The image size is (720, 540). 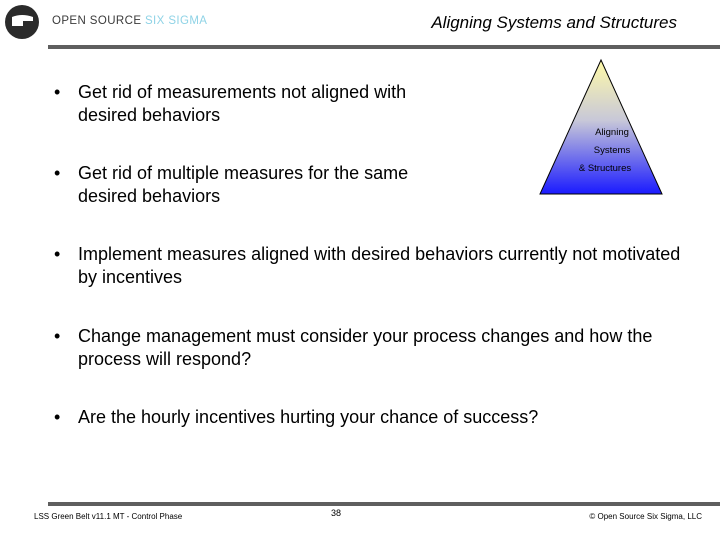 I want to click on header-divider, so click(x=384, y=47).